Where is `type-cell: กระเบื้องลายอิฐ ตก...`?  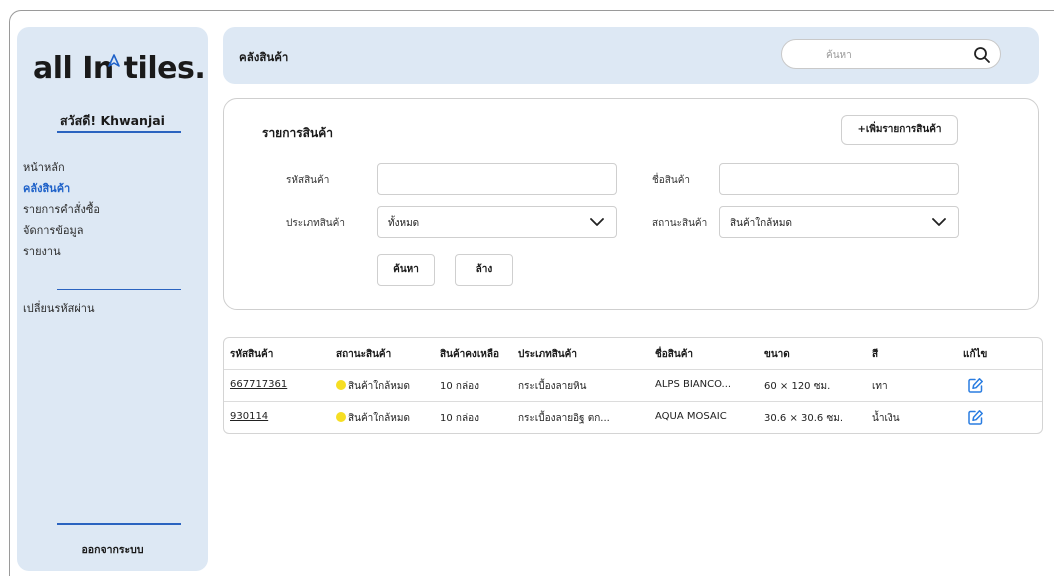 type-cell: กระเบื้องลายอิฐ ตก... is located at coordinates (564, 418).